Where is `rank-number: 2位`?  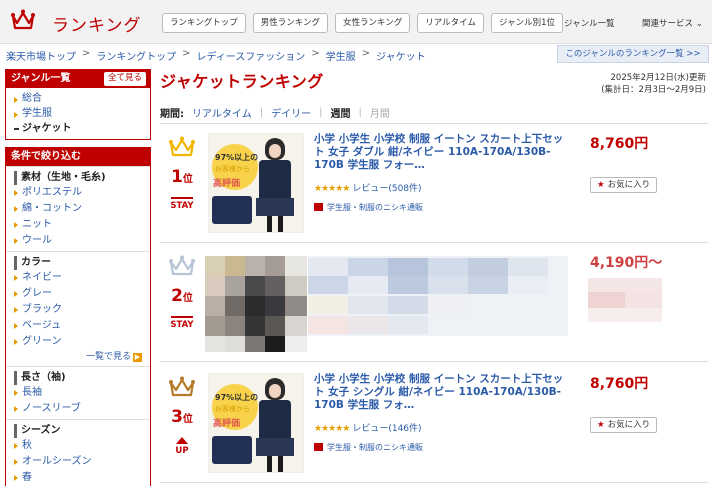
rank-number: 2位 is located at coordinates (182, 296).